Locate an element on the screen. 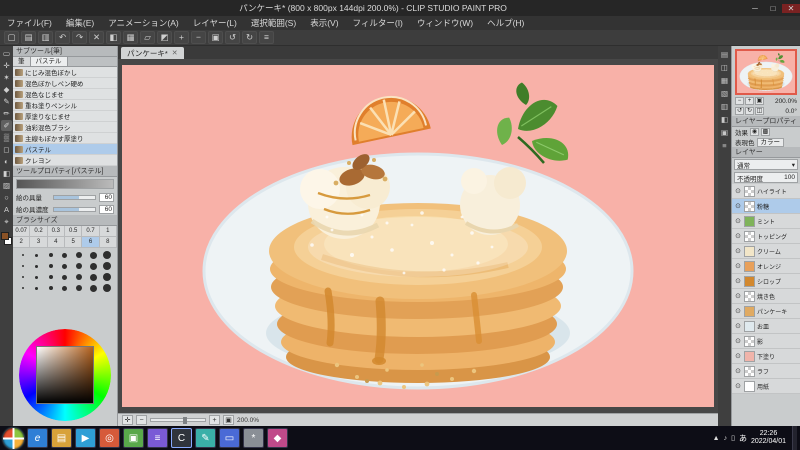 Image resolution: width=800 pixels, height=450 pixels. settings-button: ≡ is located at coordinates (266, 37).